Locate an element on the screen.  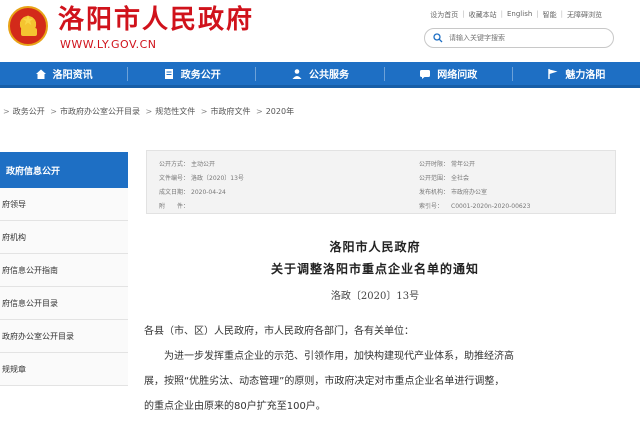
main-nav: 洛阳资讯 政务公开 公共服务 网络问政 魅力洛阳 is located at coordinates (320, 75).